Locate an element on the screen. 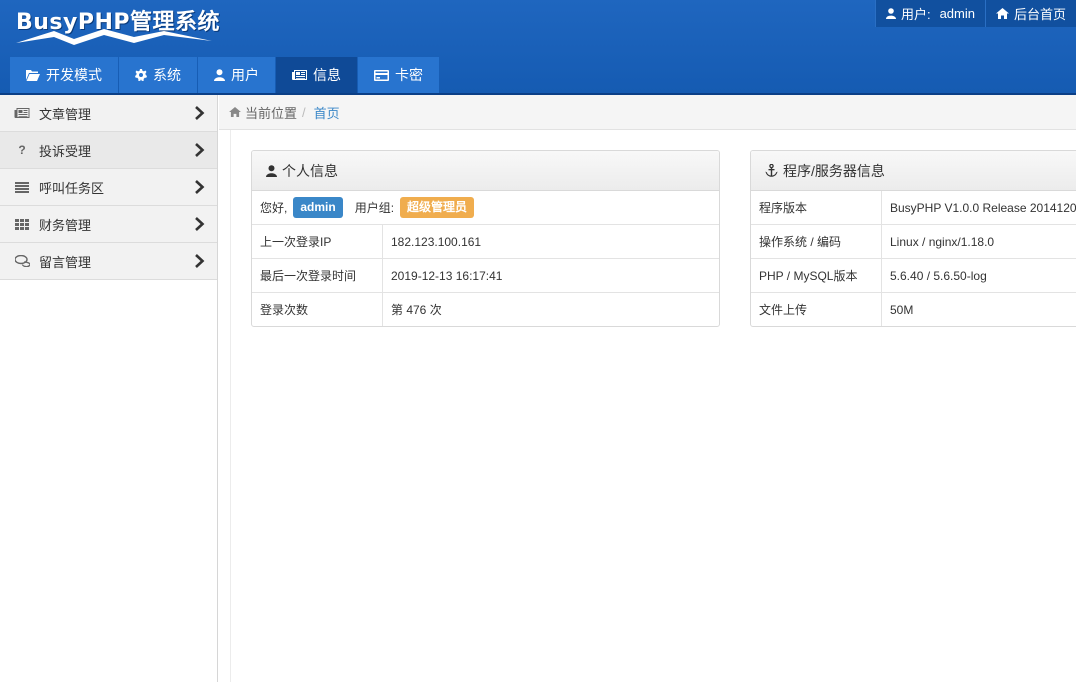 The width and height of the screenshot is (1076, 682). breadcrumb-current: 首页 is located at coordinates (327, 112).